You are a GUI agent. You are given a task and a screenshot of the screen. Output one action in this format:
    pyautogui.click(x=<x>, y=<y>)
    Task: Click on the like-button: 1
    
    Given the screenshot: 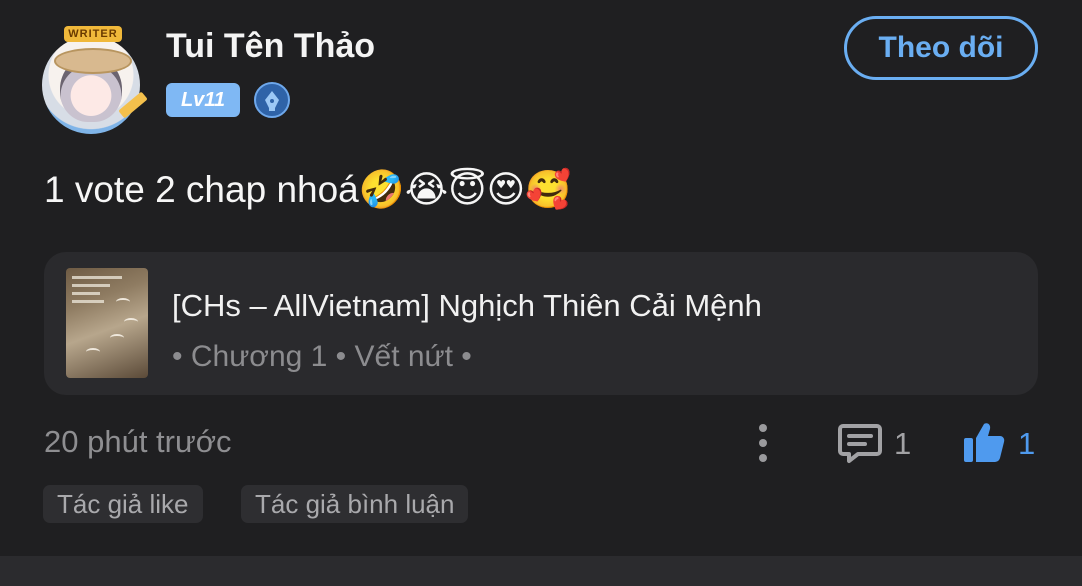 What is the action you would take?
    pyautogui.click(x=1002, y=442)
    